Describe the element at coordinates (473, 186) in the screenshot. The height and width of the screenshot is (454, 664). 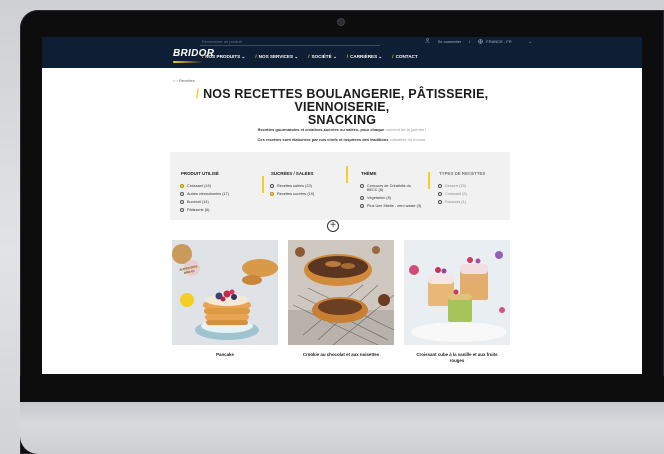
I see `filter-option: Dessert (15)` at that location.